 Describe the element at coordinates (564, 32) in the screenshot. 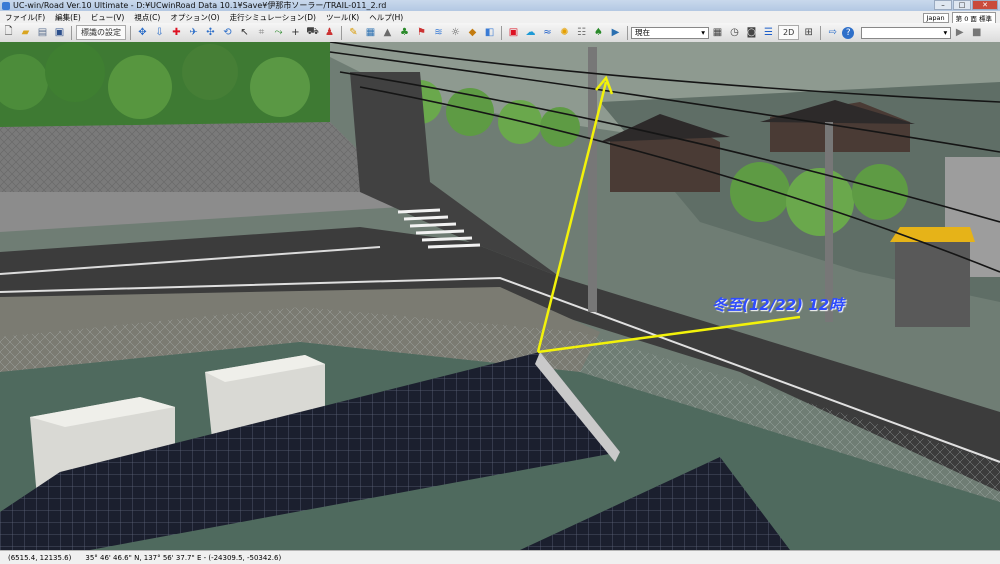

I see `sun-icon: ✺` at that location.